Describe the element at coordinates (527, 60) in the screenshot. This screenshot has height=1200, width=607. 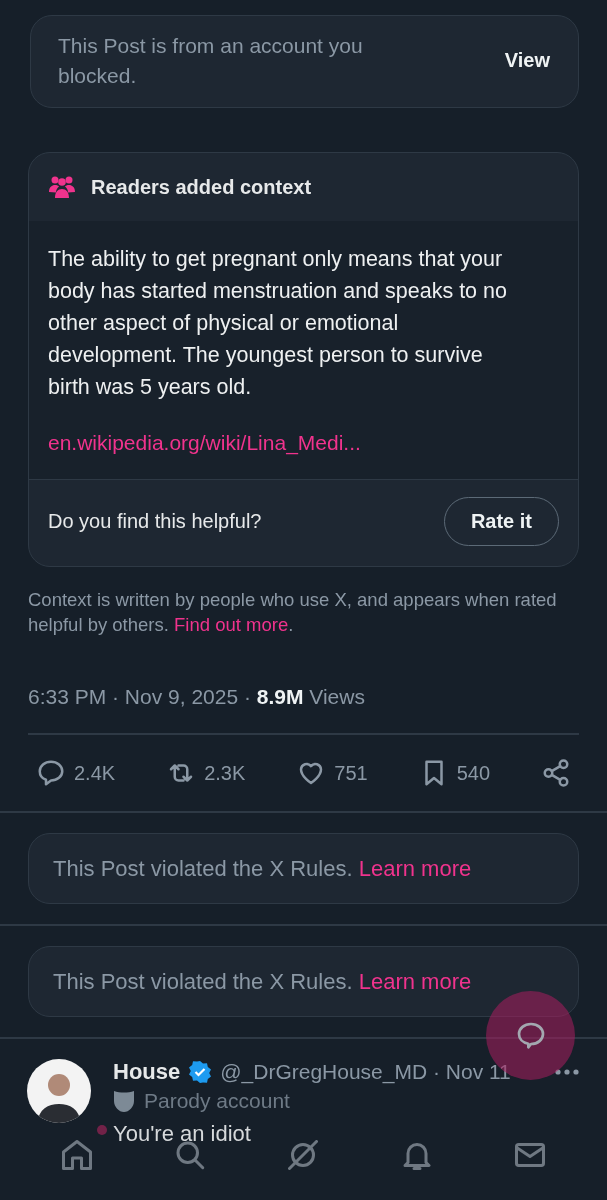
I see `view-button: View` at that location.